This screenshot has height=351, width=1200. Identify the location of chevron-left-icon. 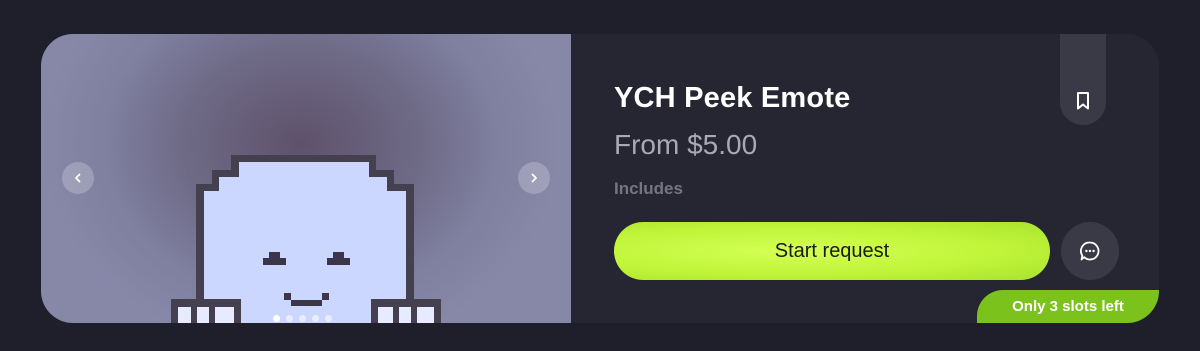
(78, 178).